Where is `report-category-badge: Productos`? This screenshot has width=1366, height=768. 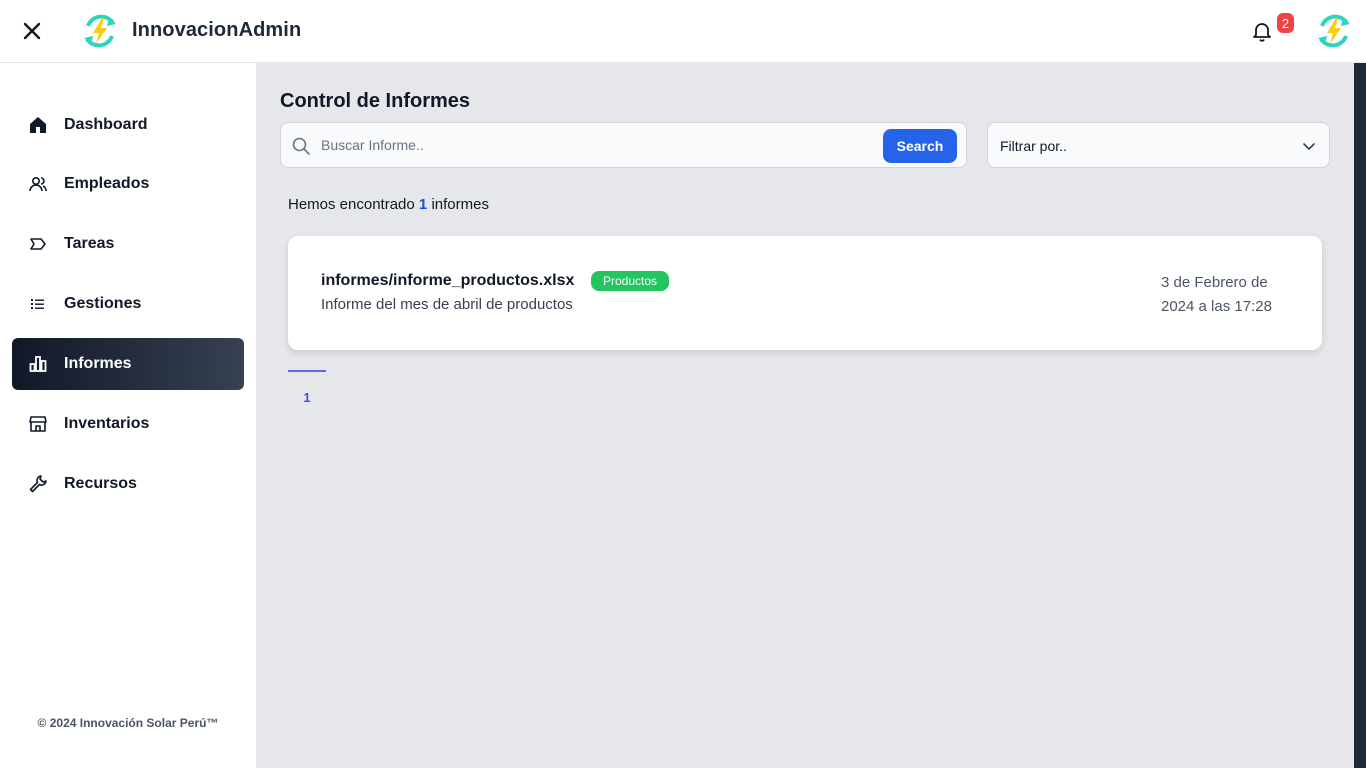 report-category-badge: Productos is located at coordinates (630, 281).